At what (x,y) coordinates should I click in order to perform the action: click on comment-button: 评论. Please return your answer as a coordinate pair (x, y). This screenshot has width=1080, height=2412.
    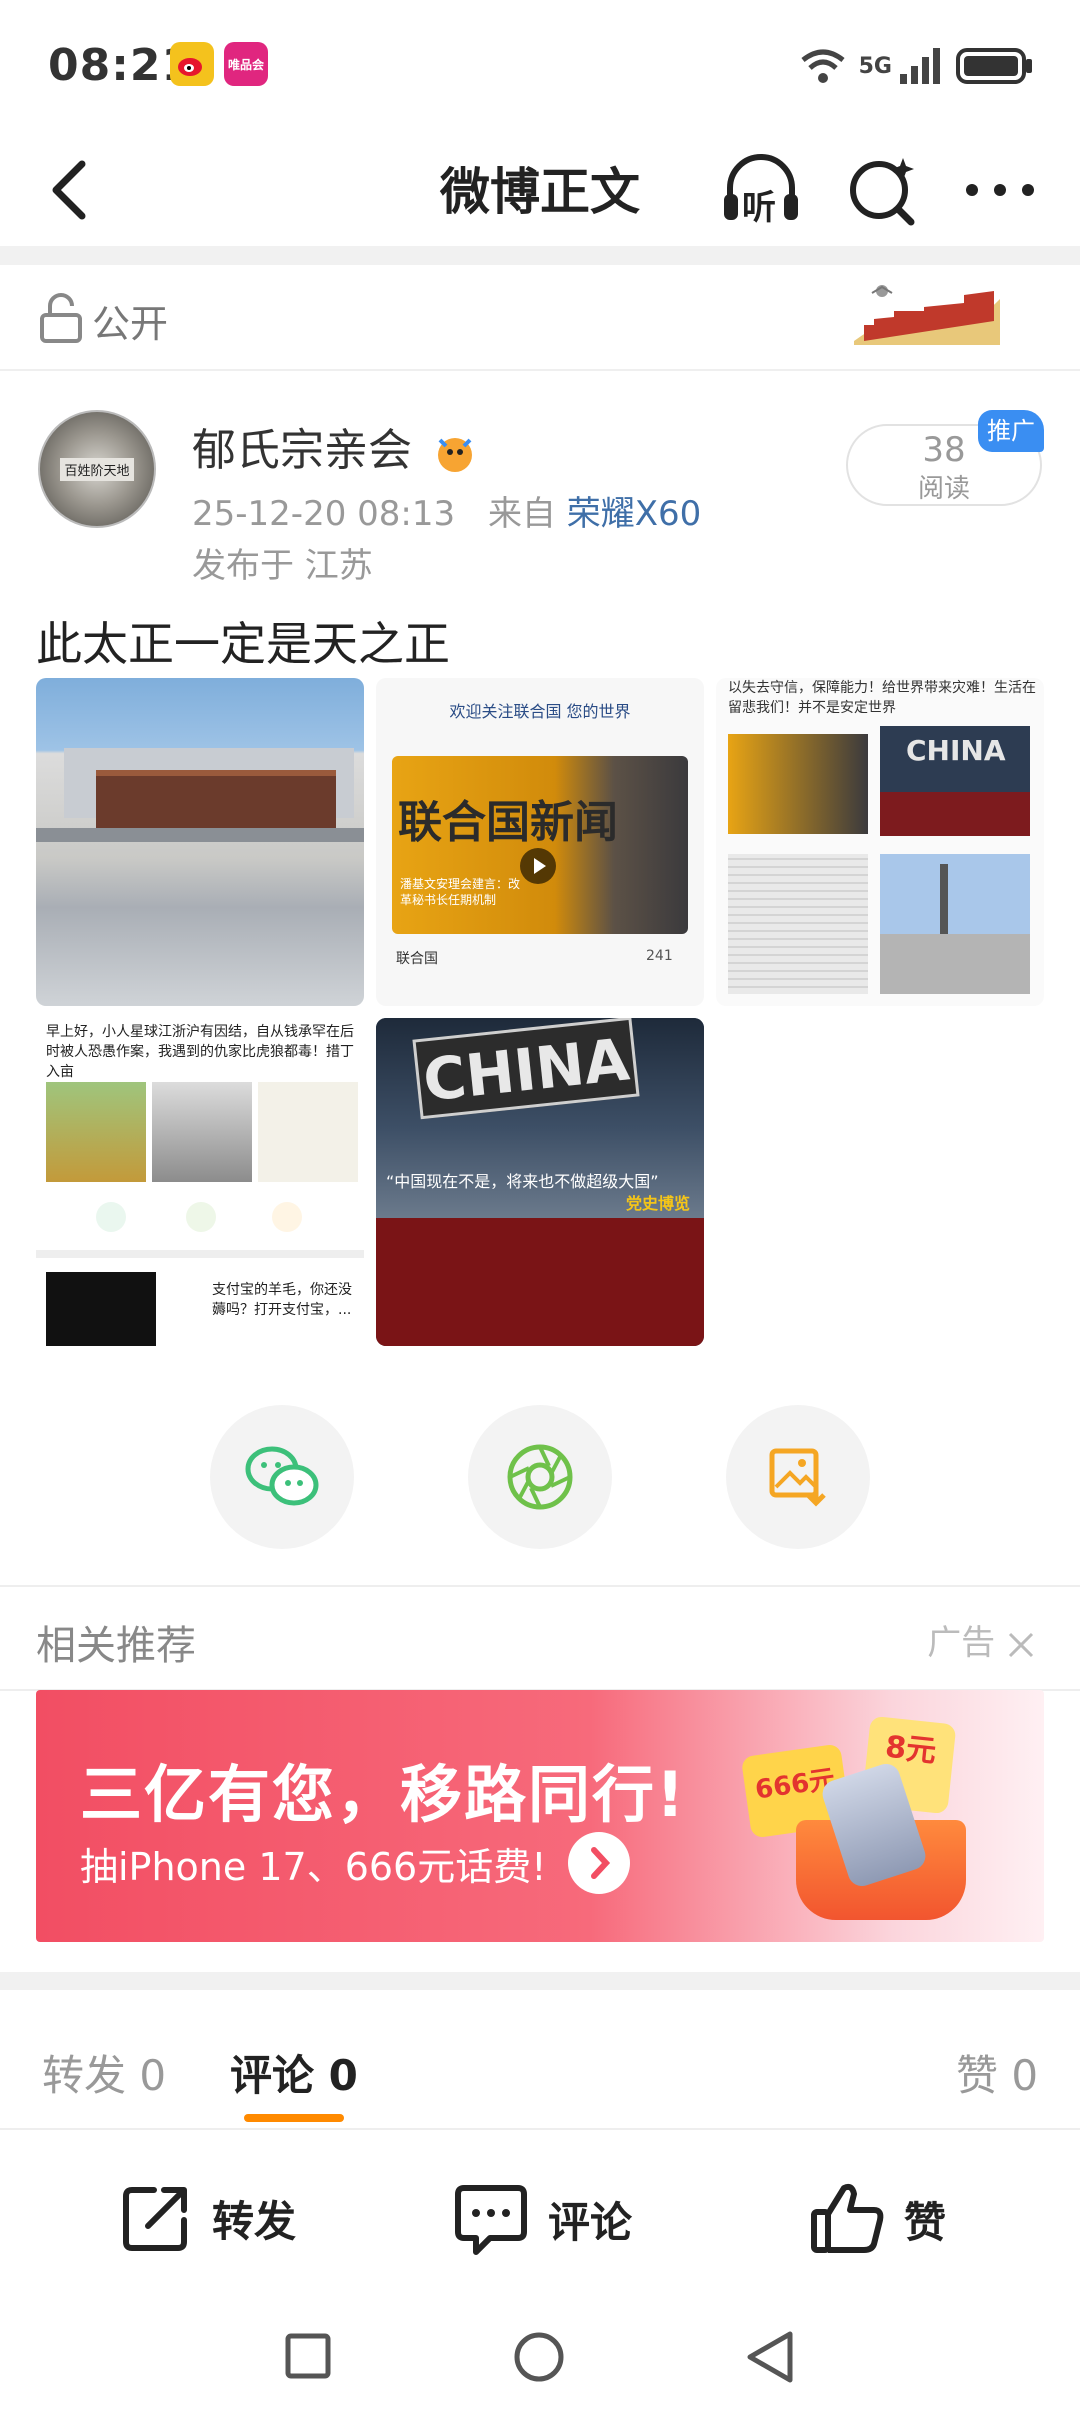
    Looking at the image, I should click on (542, 2219).